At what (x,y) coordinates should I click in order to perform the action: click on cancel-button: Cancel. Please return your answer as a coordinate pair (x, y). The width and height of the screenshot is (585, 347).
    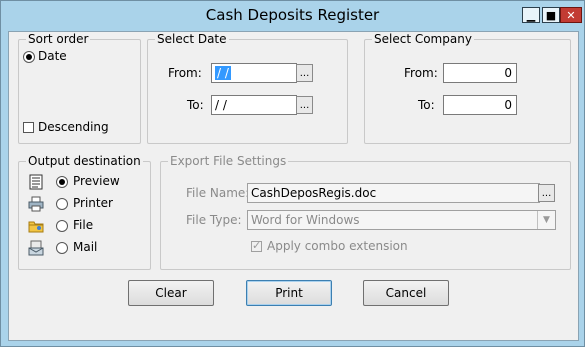
    Looking at the image, I should click on (406, 293).